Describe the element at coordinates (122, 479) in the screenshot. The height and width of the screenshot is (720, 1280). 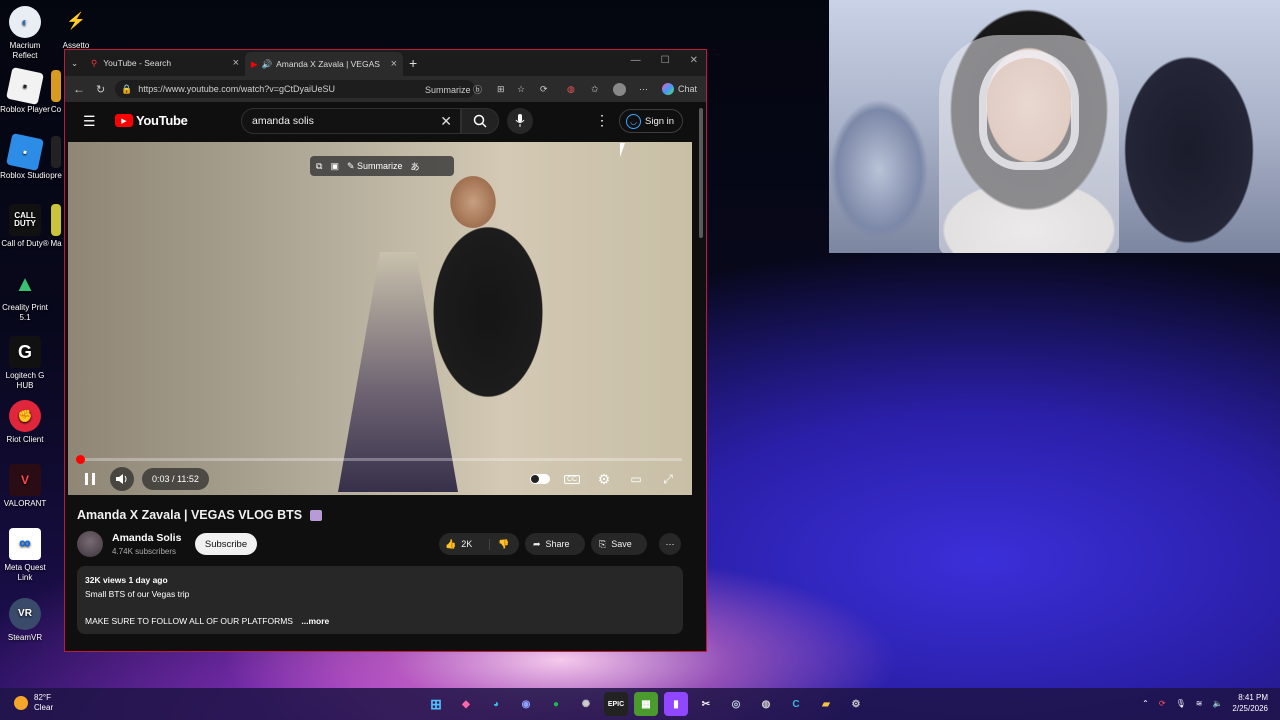
I see `mute-button` at that location.